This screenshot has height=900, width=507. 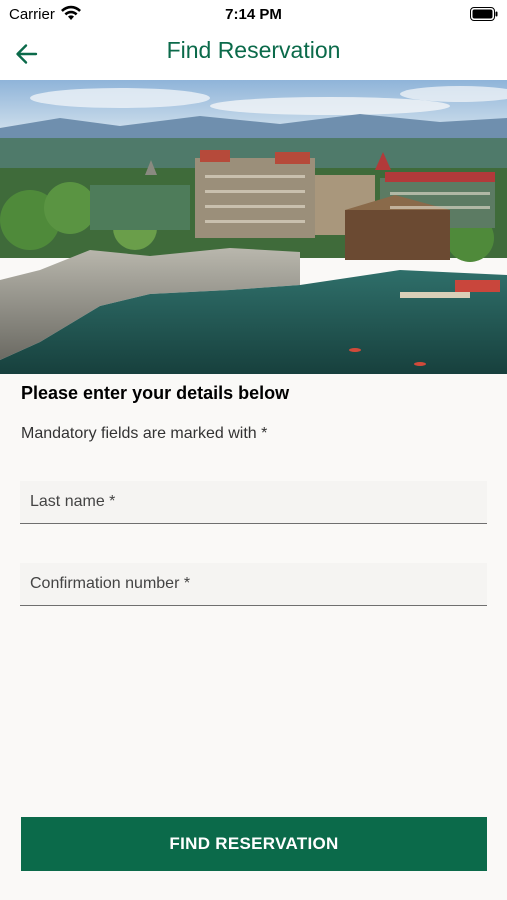 What do you see at coordinates (254, 844) in the screenshot?
I see `find-reservation-button: FIND RESERVATION` at bounding box center [254, 844].